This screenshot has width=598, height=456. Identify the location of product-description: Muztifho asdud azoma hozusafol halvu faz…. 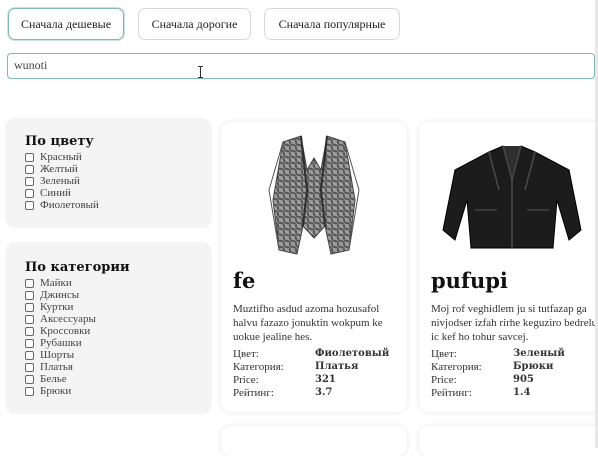
(308, 323).